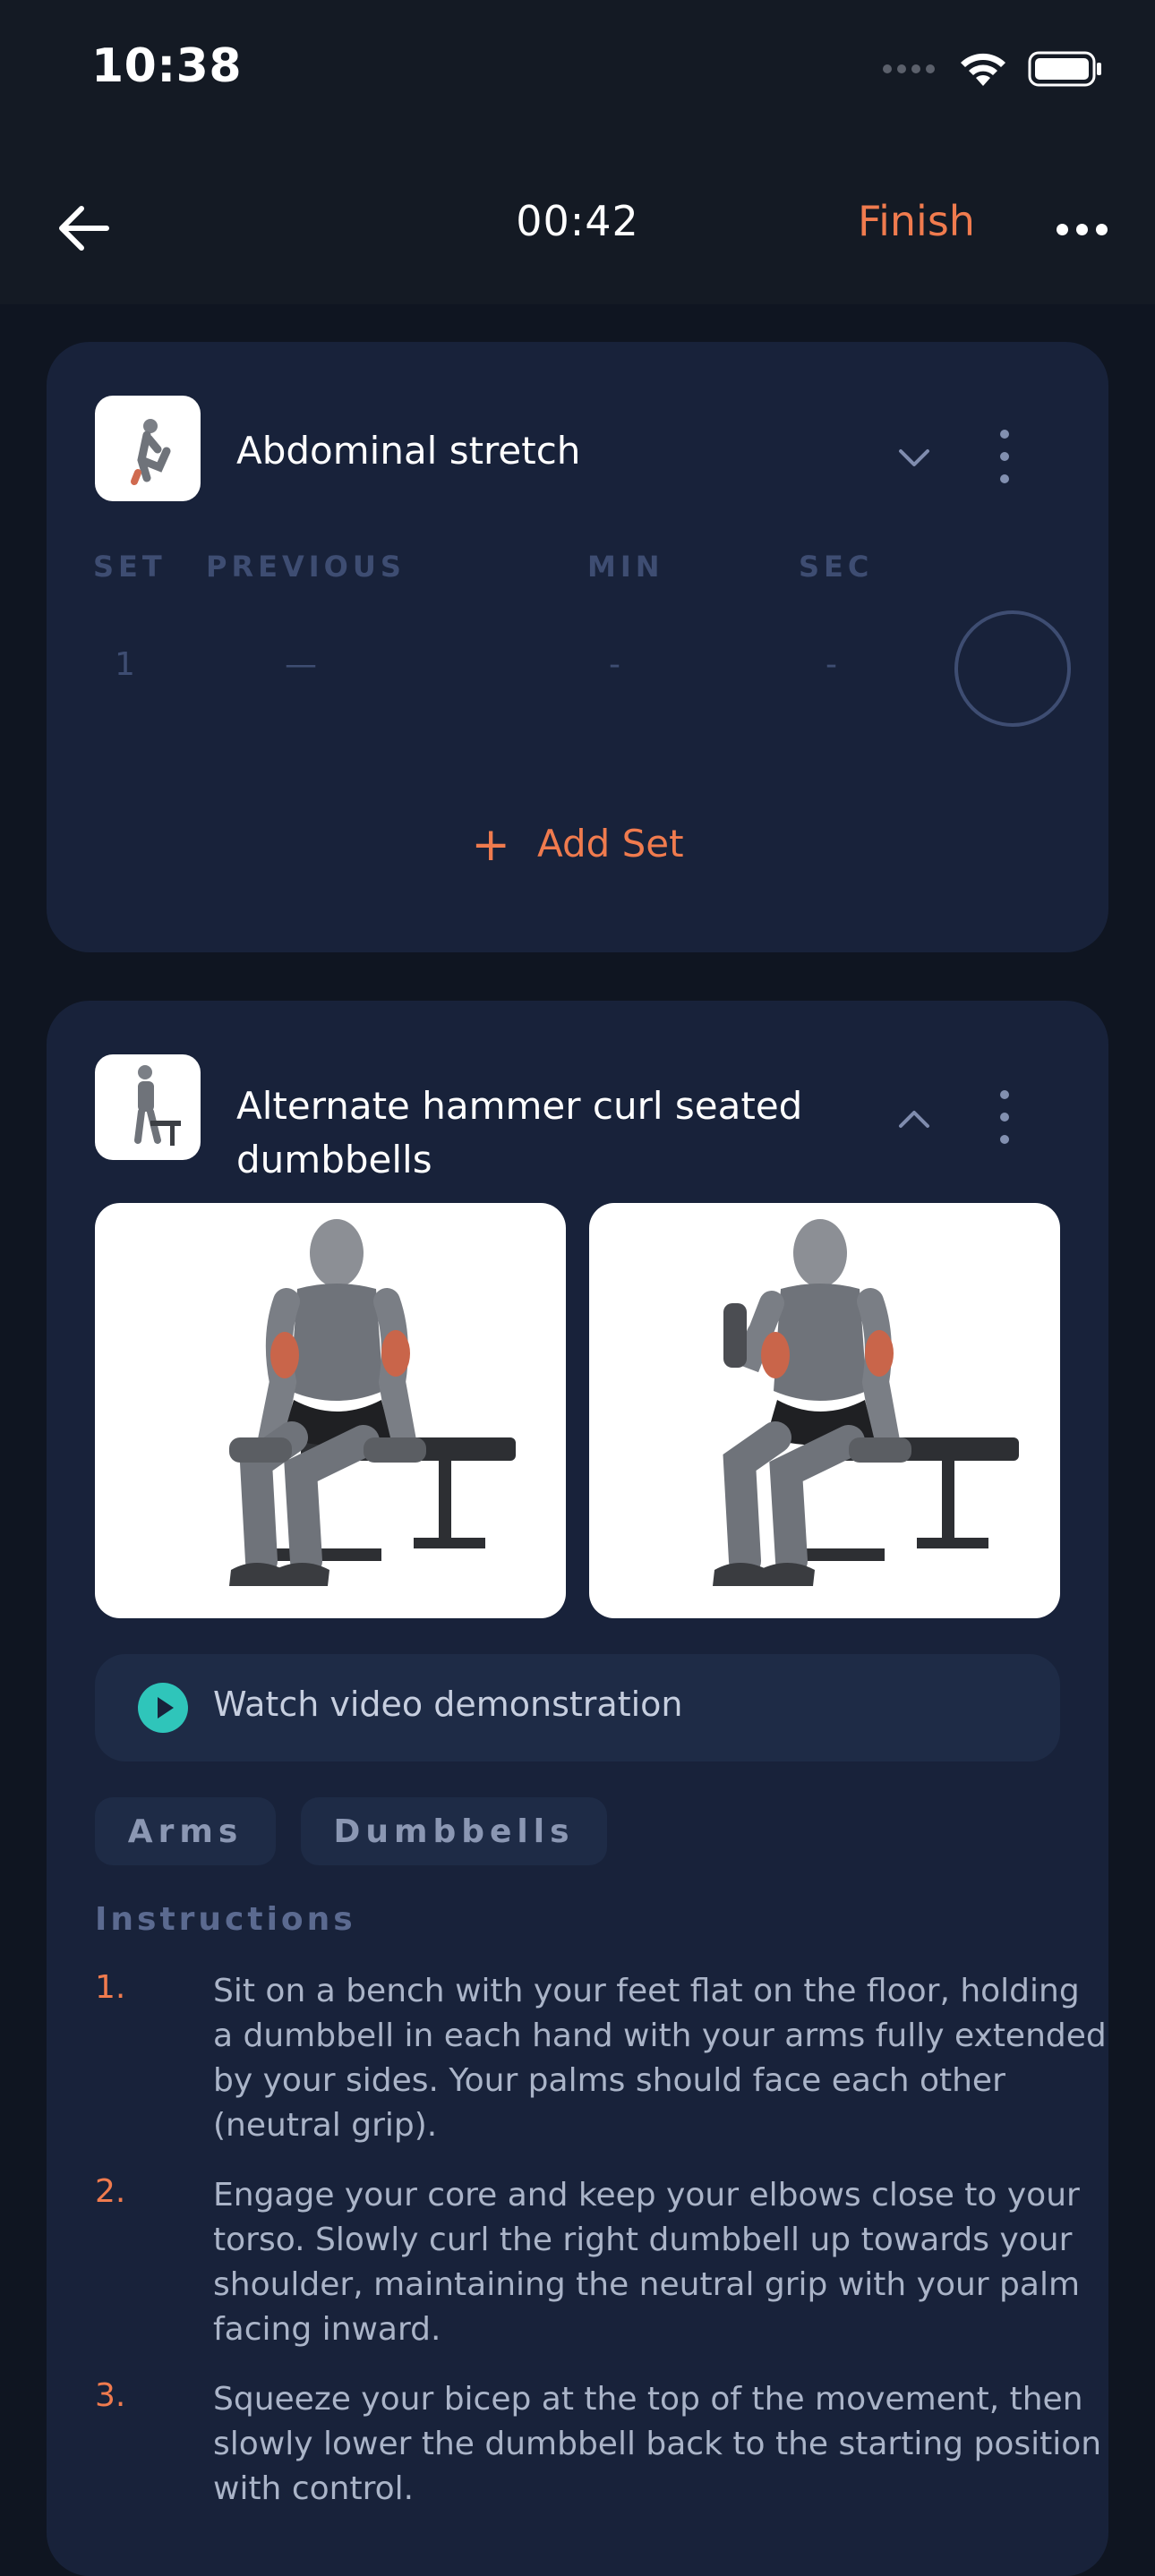  I want to click on exercise-image-start, so click(330, 1410).